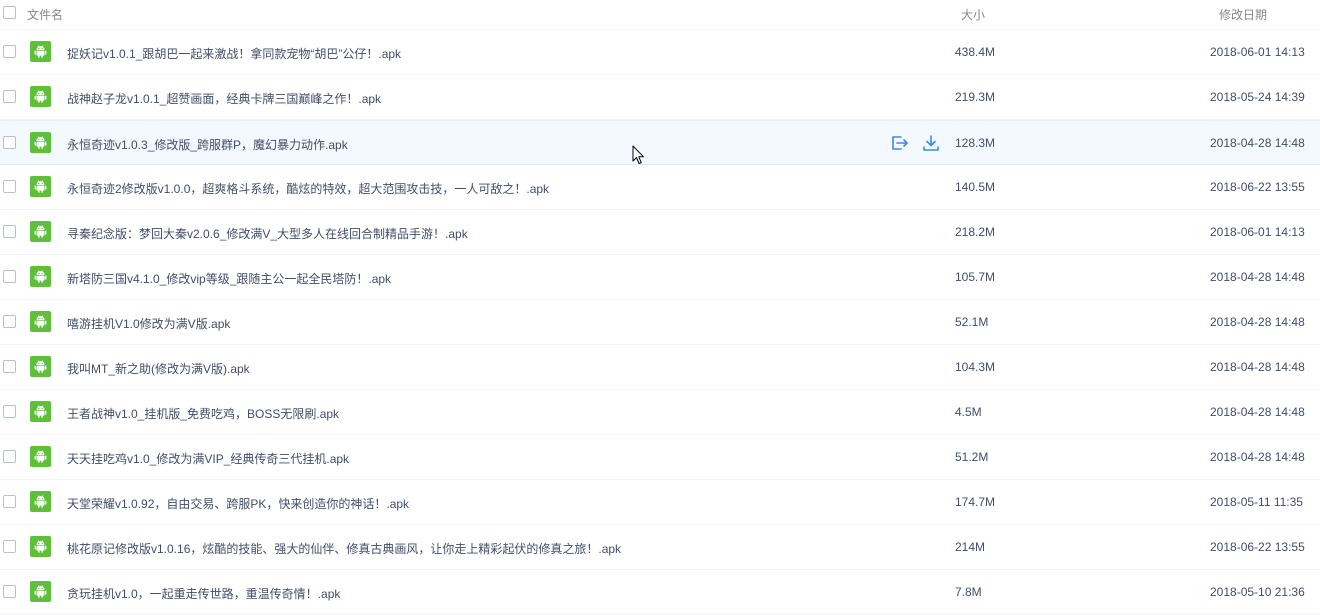 The image size is (1320, 615). I want to click on share-icon, so click(899, 143).